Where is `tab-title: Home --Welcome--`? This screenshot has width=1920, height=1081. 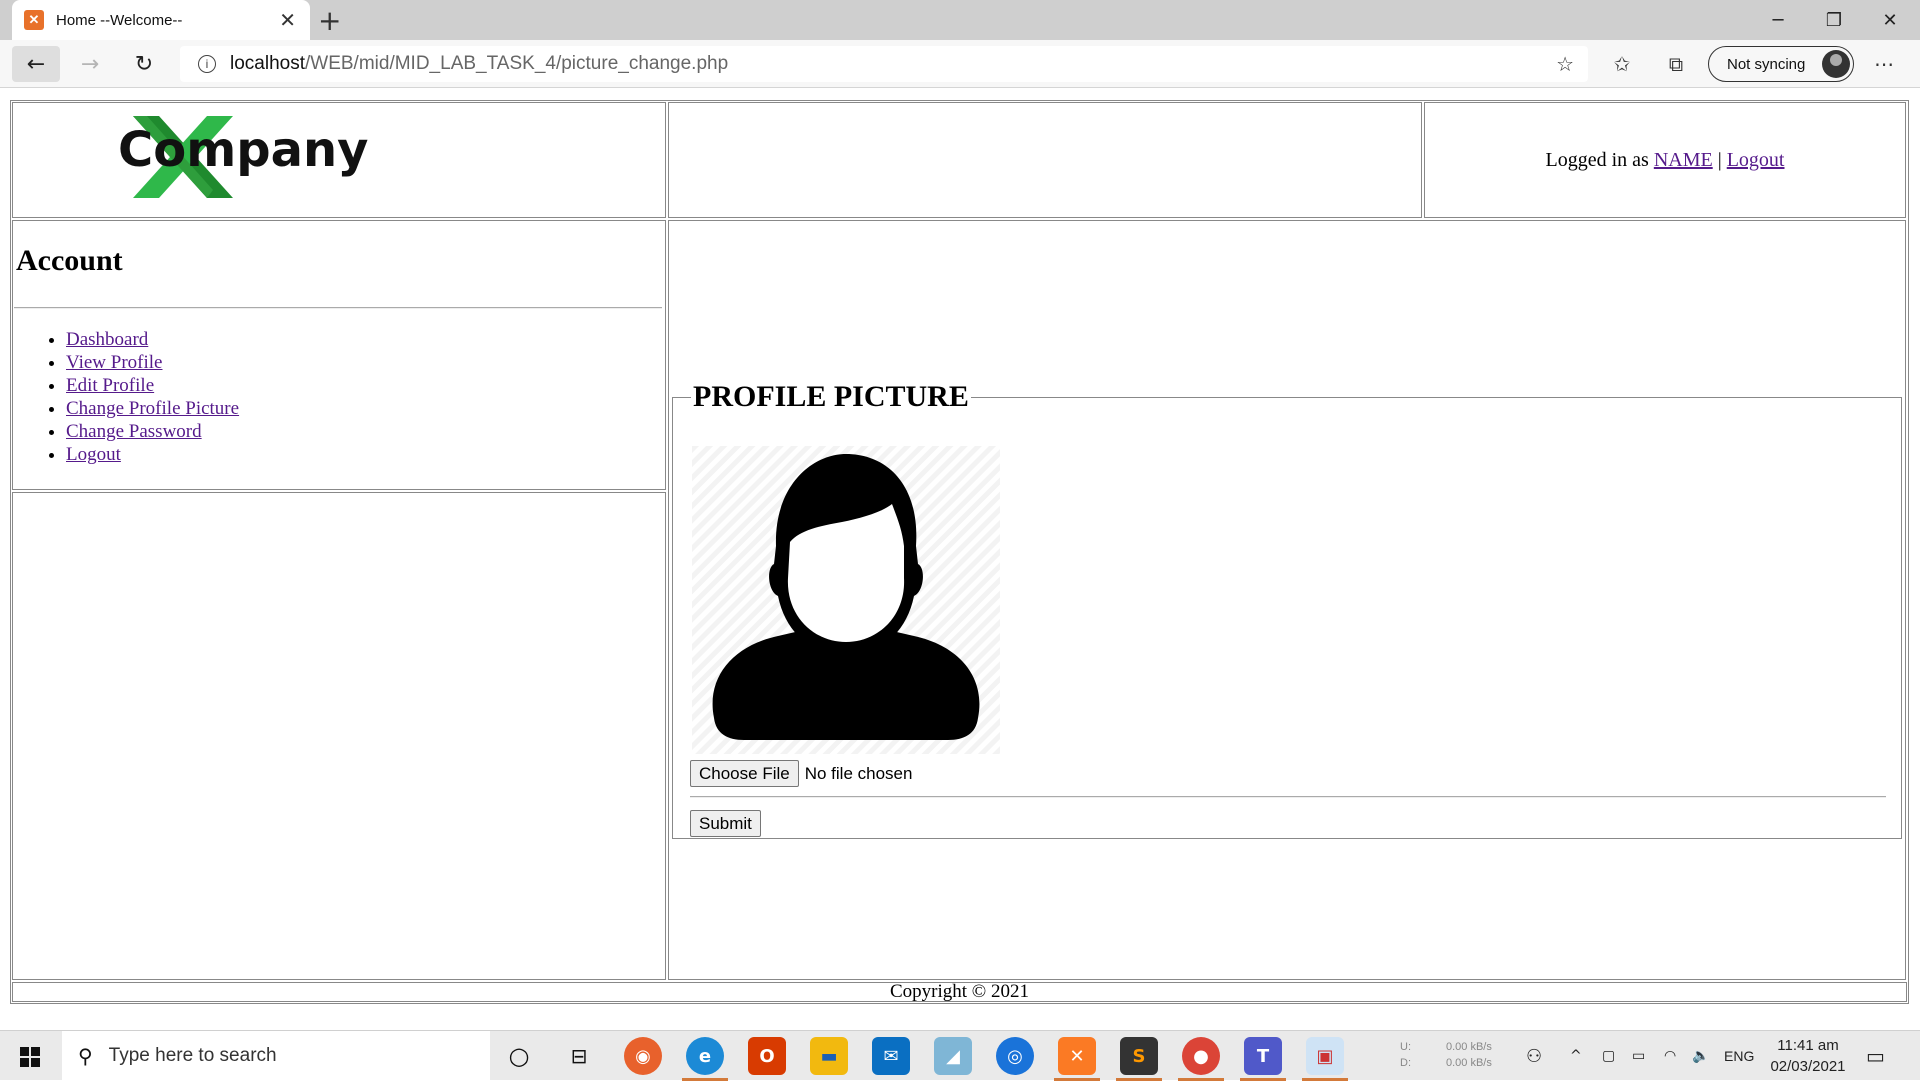 tab-title: Home --Welcome-- is located at coordinates (119, 20).